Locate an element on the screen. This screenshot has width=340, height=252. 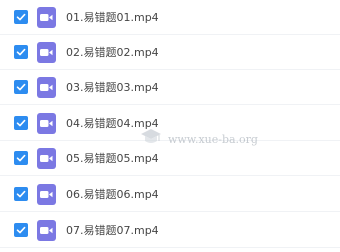
file-name: 02.易错题02.mp4 is located at coordinates (112, 52).